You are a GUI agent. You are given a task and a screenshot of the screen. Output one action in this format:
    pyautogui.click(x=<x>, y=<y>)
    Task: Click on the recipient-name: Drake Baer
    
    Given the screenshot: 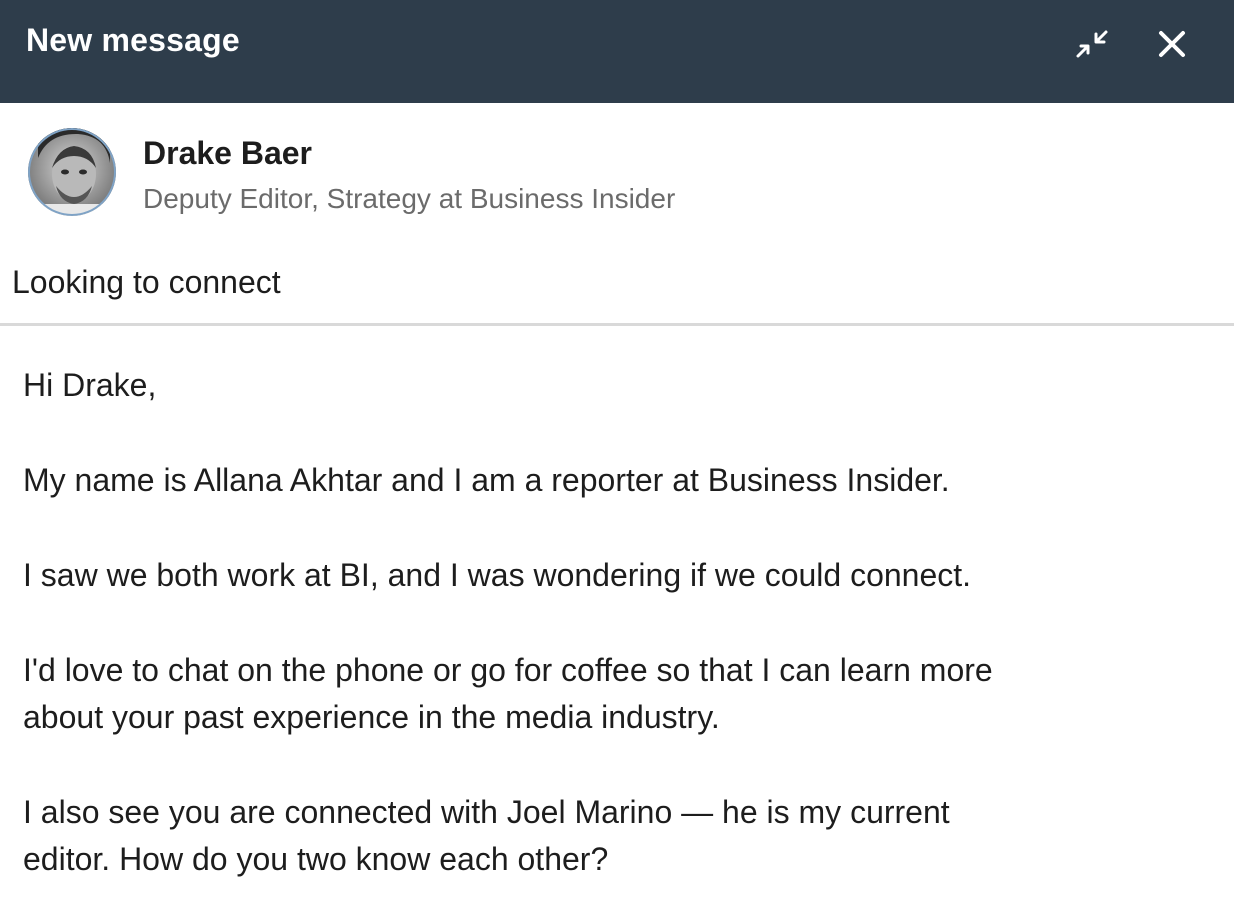 What is the action you would take?
    pyautogui.click(x=227, y=153)
    